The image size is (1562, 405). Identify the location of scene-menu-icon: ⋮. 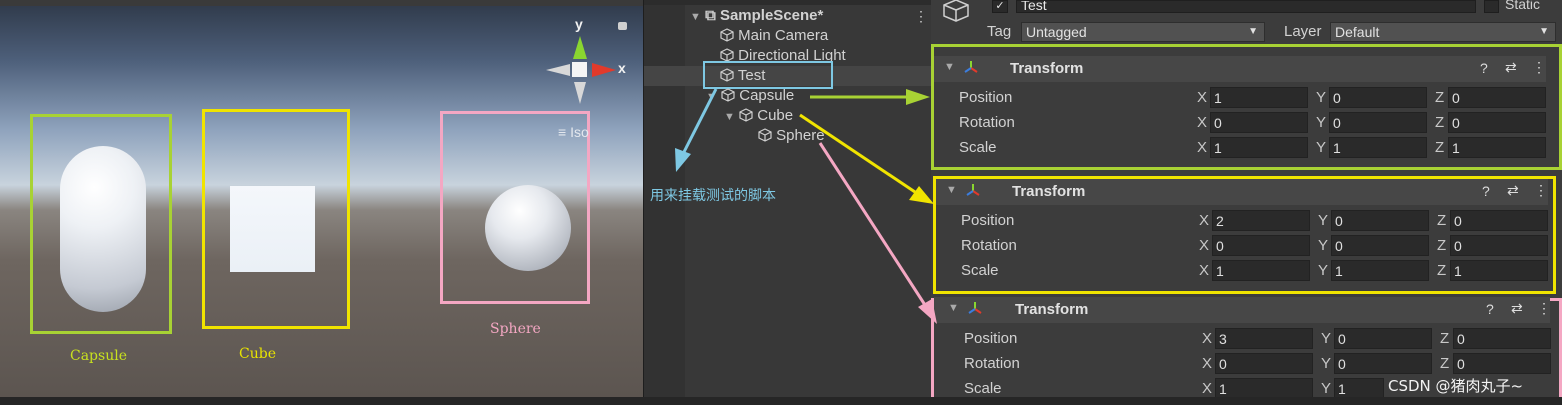
(921, 16).